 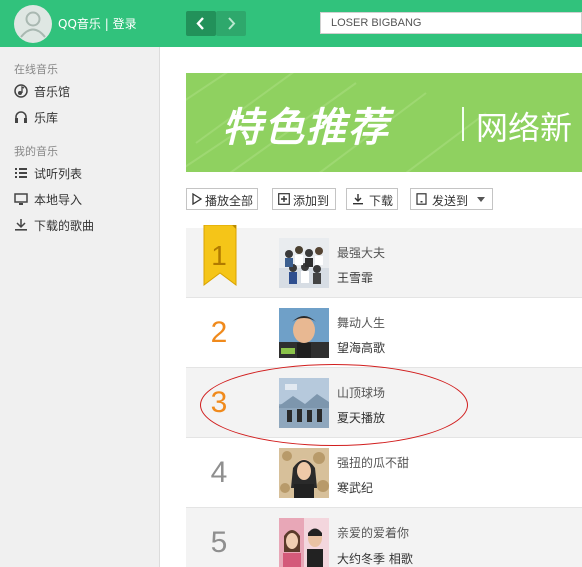 What do you see at coordinates (355, 487) in the screenshot?
I see `song-artist: 寒武纪` at bounding box center [355, 487].